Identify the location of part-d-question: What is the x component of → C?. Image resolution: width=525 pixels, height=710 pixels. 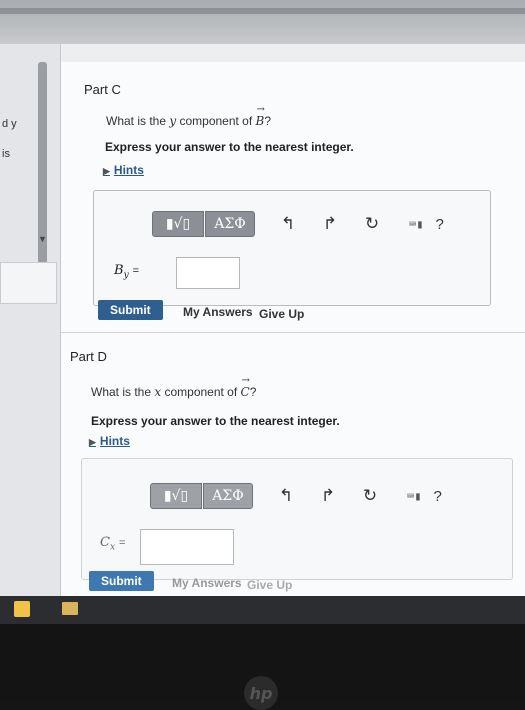
(174, 387).